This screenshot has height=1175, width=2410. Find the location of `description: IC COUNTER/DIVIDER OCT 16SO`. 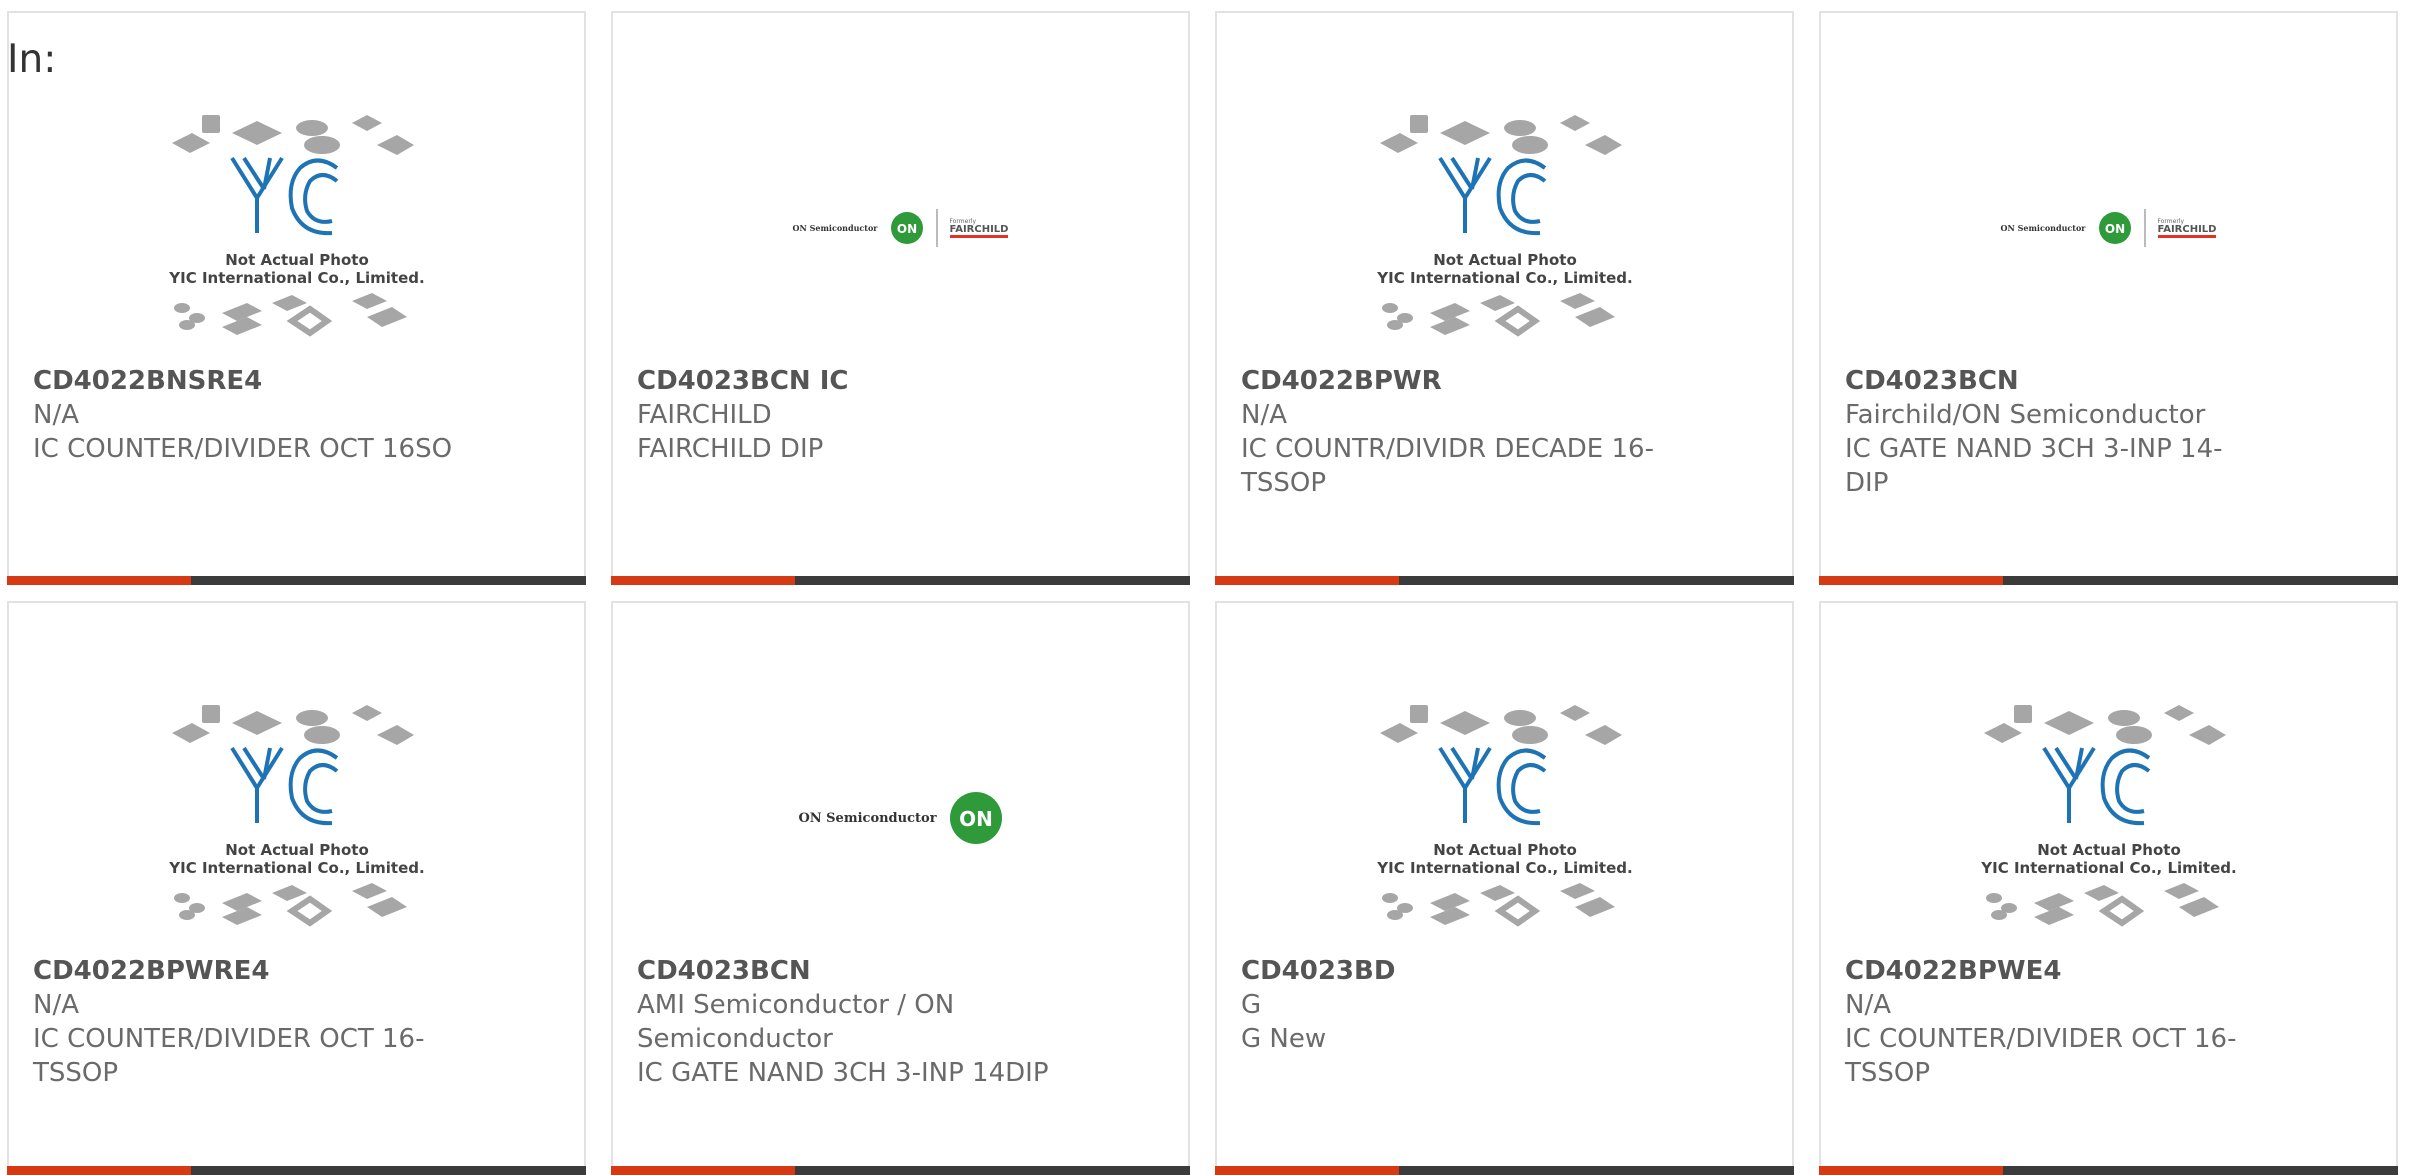

description: IC COUNTER/DIVIDER OCT 16SO is located at coordinates (243, 449).